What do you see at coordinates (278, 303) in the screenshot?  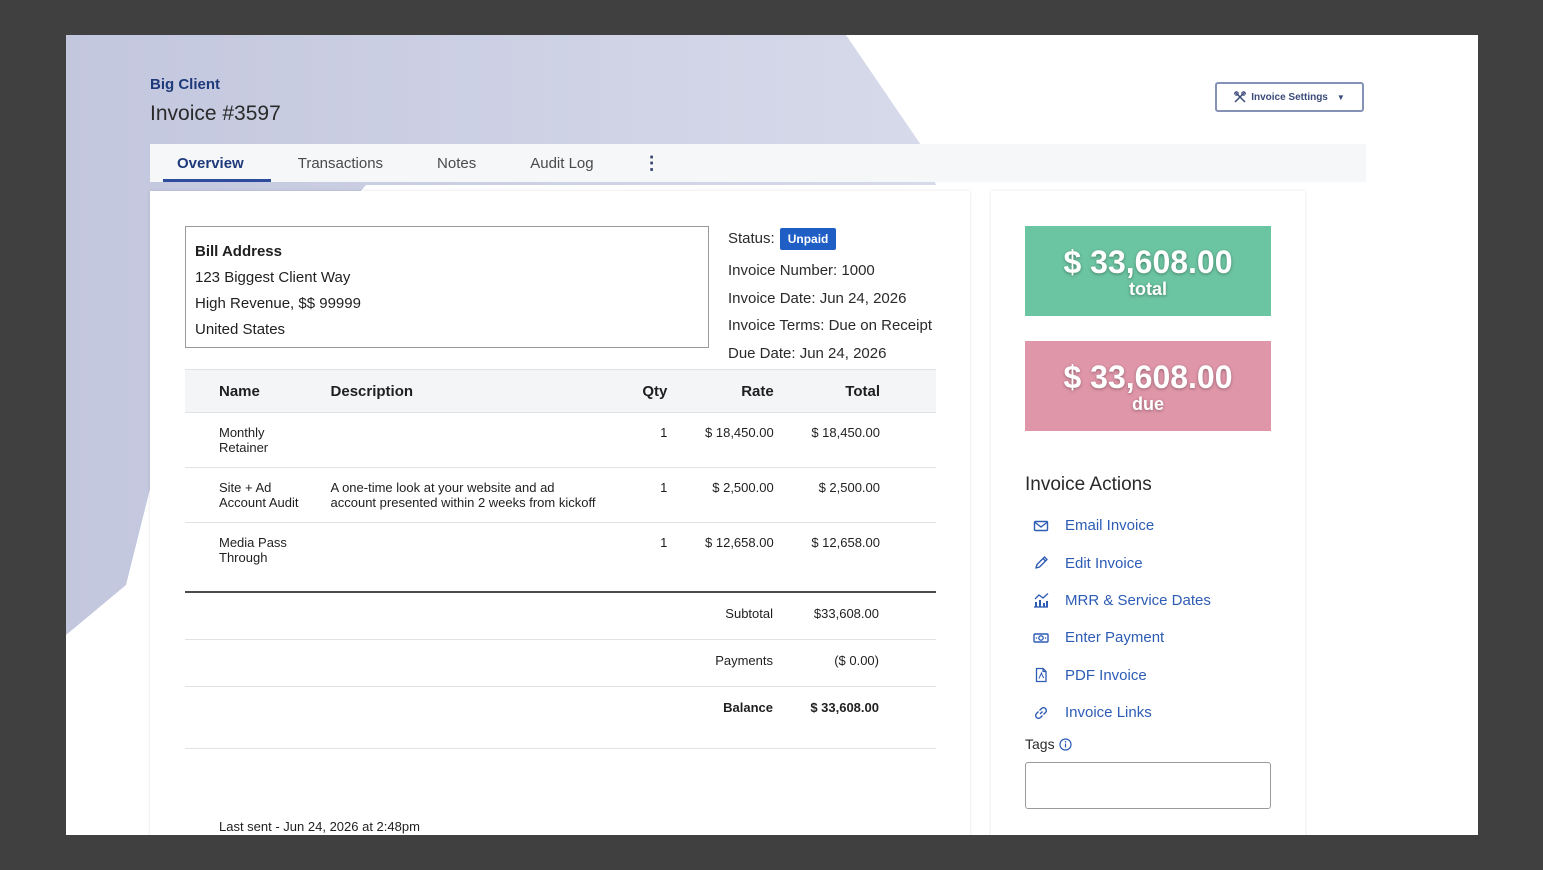 I see `address-line: High Revenue, $$ 99999` at bounding box center [278, 303].